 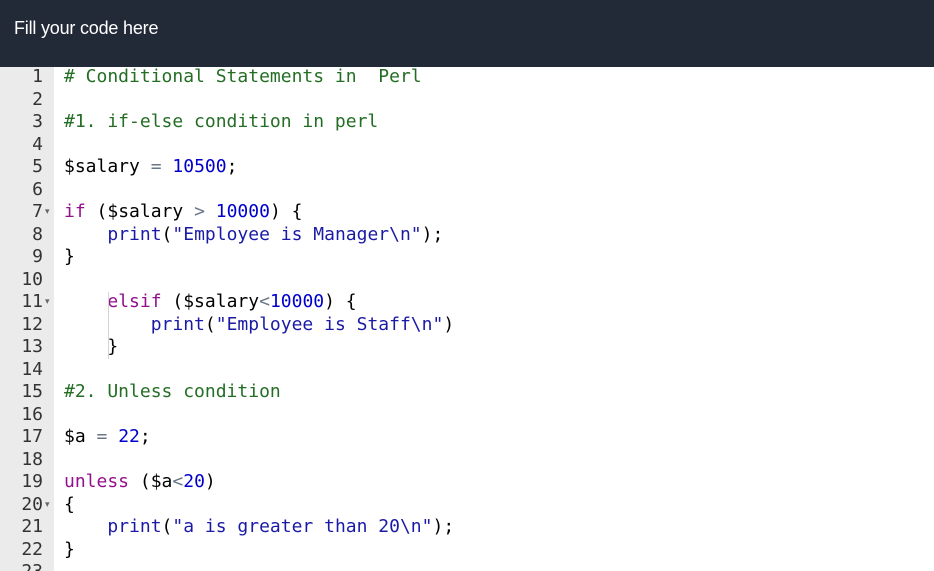 What do you see at coordinates (302, 526) in the screenshot?
I see `code-token: "a is greater than 20\n"` at bounding box center [302, 526].